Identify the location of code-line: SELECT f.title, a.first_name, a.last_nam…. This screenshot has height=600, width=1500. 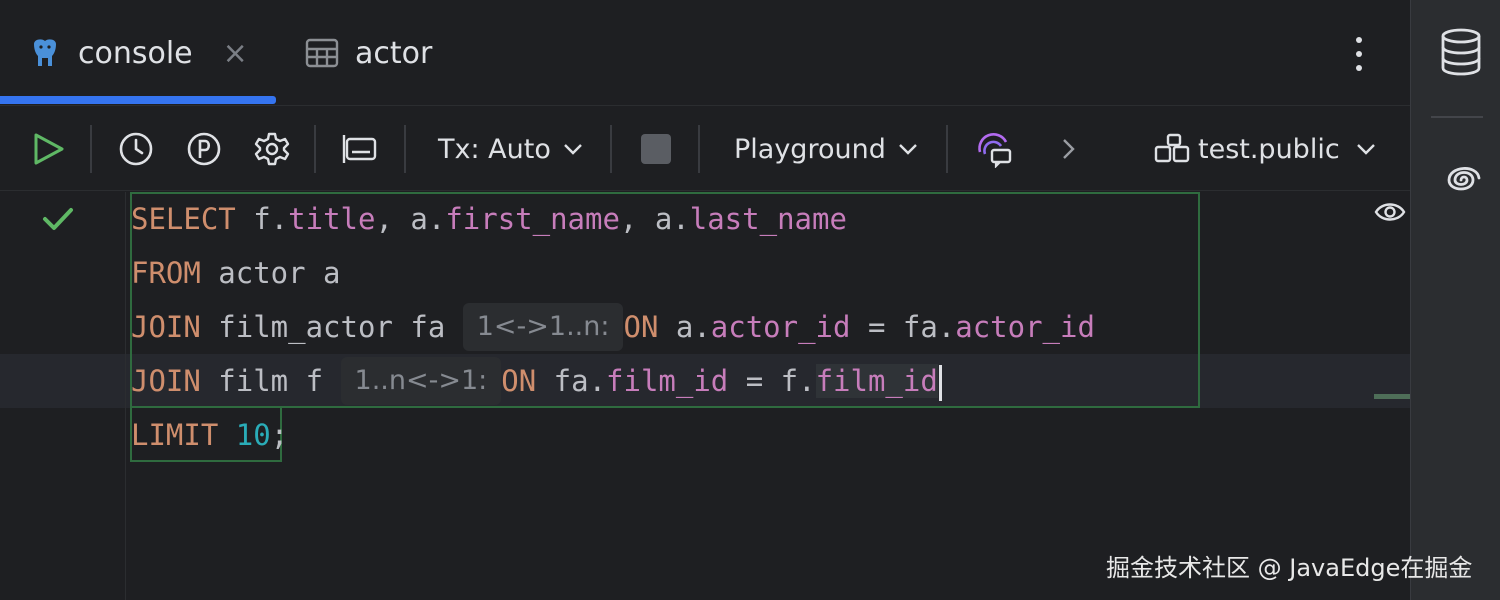
(489, 219).